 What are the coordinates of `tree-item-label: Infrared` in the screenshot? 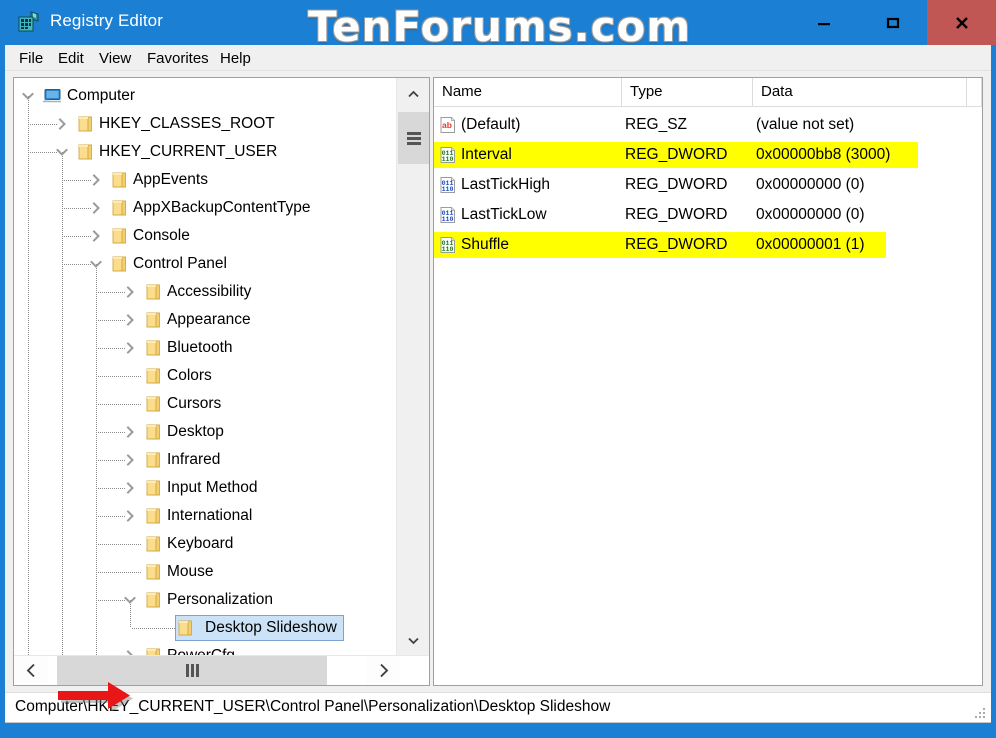 It's located at (194, 459).